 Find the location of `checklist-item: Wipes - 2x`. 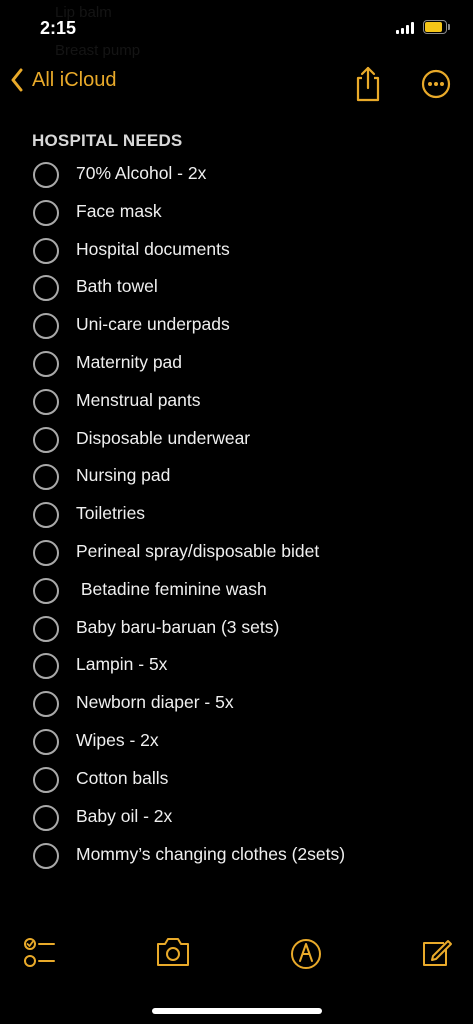

checklist-item: Wipes - 2x is located at coordinates (236, 741).